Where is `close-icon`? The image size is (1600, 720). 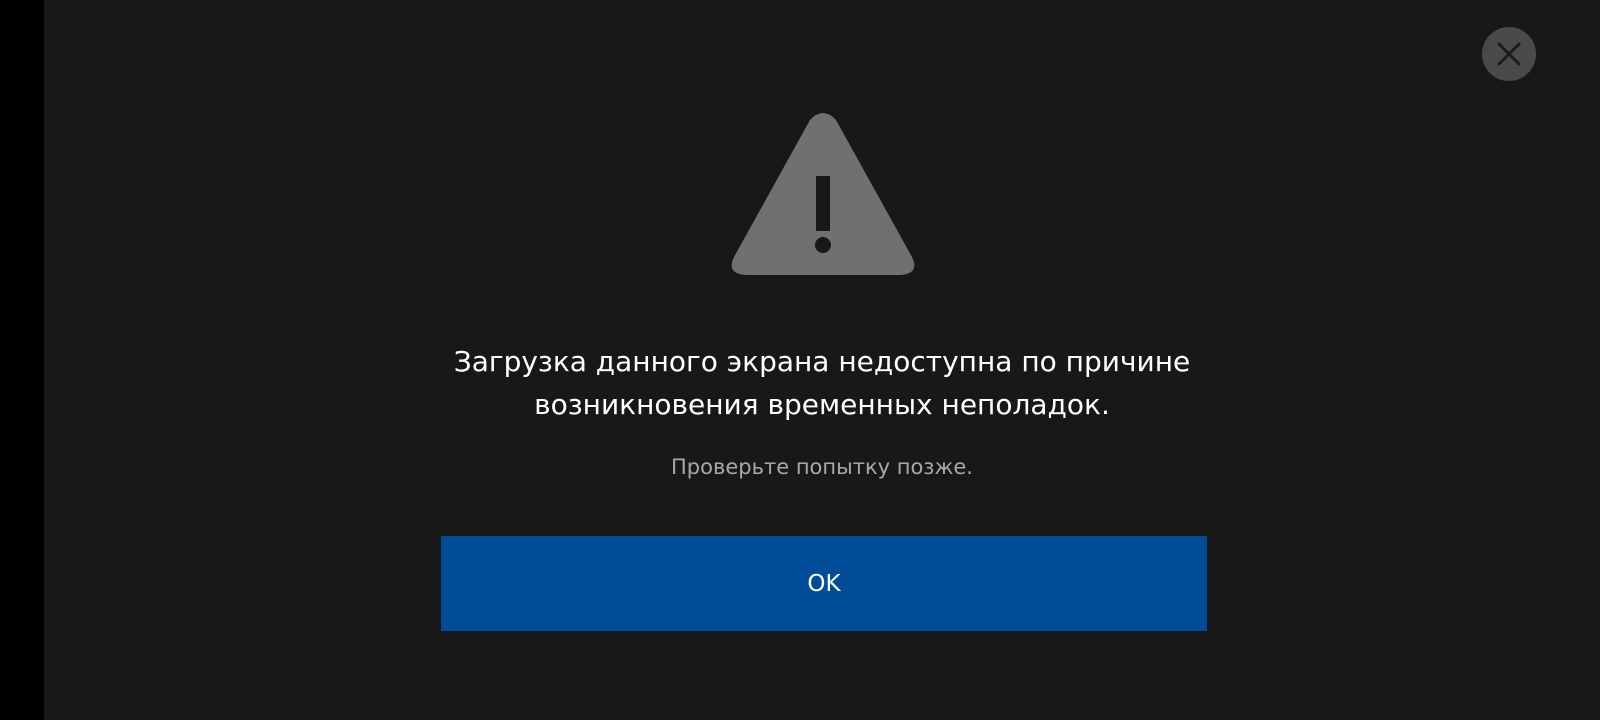
close-icon is located at coordinates (1509, 54).